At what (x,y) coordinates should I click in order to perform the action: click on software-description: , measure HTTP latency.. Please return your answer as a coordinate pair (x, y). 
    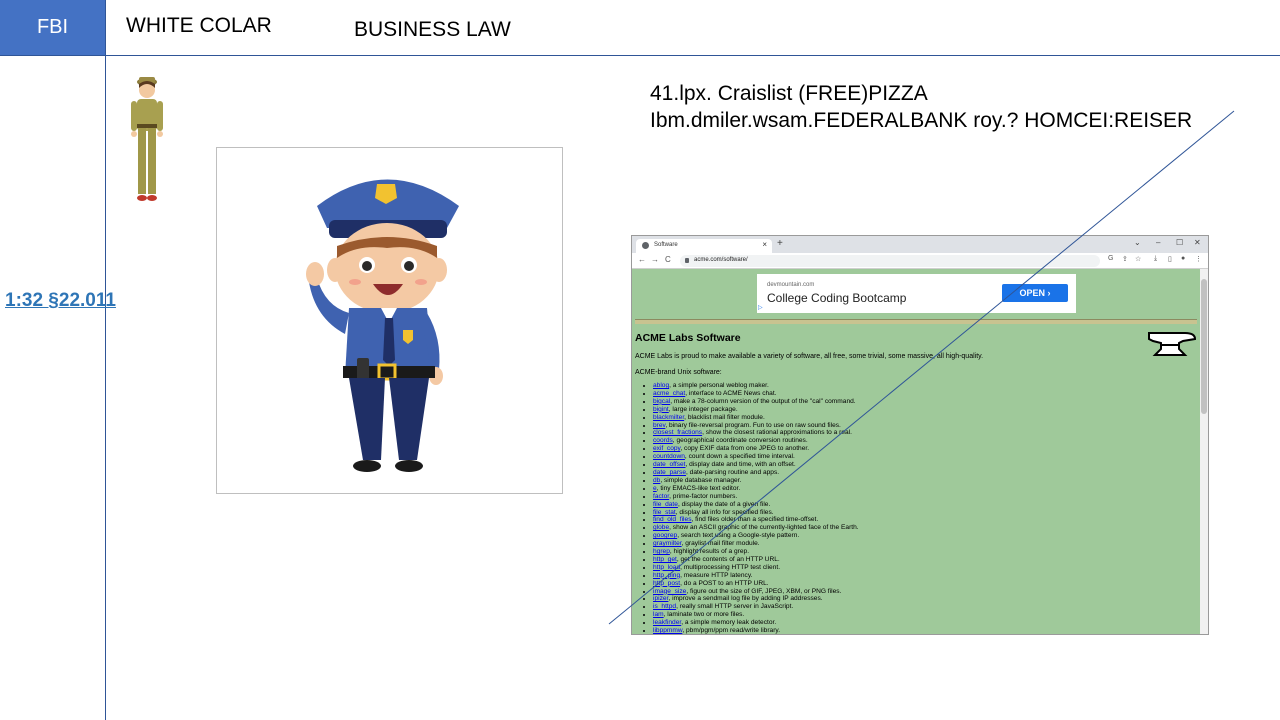
    Looking at the image, I should click on (716, 575).